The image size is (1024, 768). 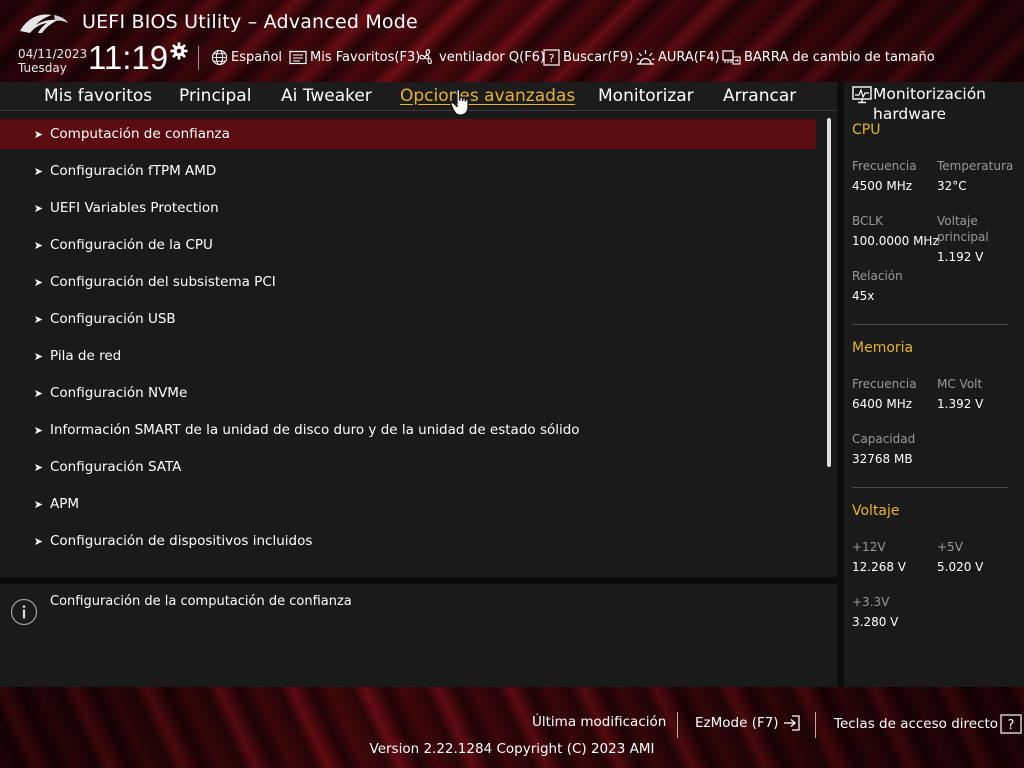 I want to click on search-button: ? Buscar(F9), so click(x=588, y=57).